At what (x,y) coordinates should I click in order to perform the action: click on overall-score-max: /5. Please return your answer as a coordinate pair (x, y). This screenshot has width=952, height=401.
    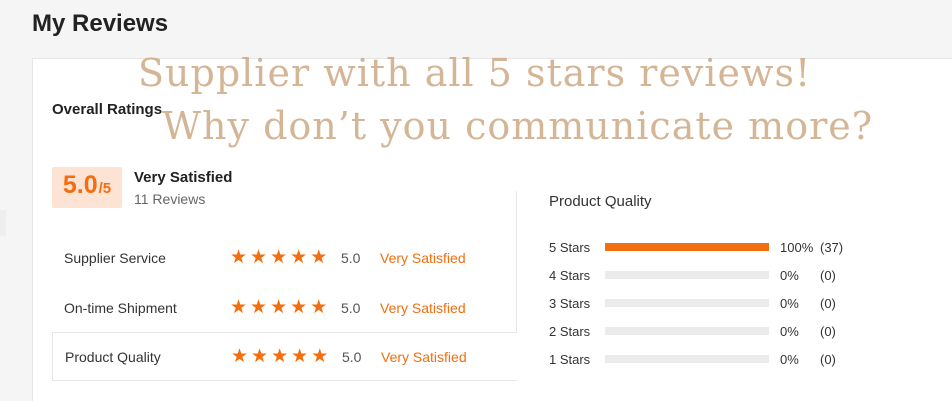
    Looking at the image, I should click on (105, 188).